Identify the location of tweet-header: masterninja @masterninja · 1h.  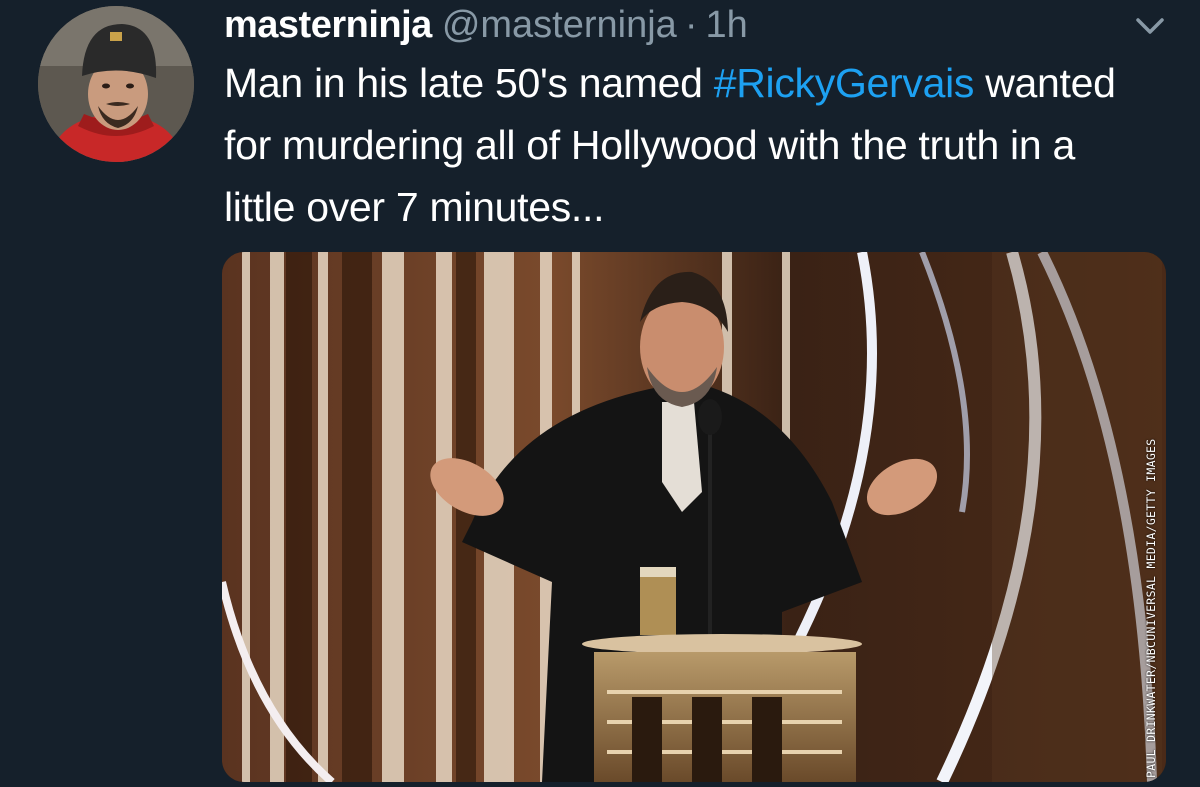
(486, 26).